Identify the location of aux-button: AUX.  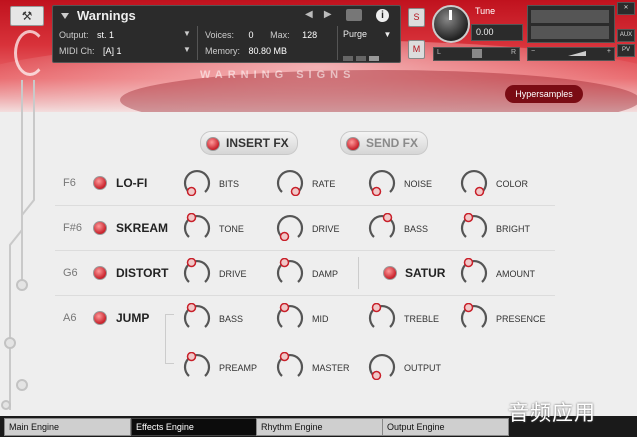
(626, 35).